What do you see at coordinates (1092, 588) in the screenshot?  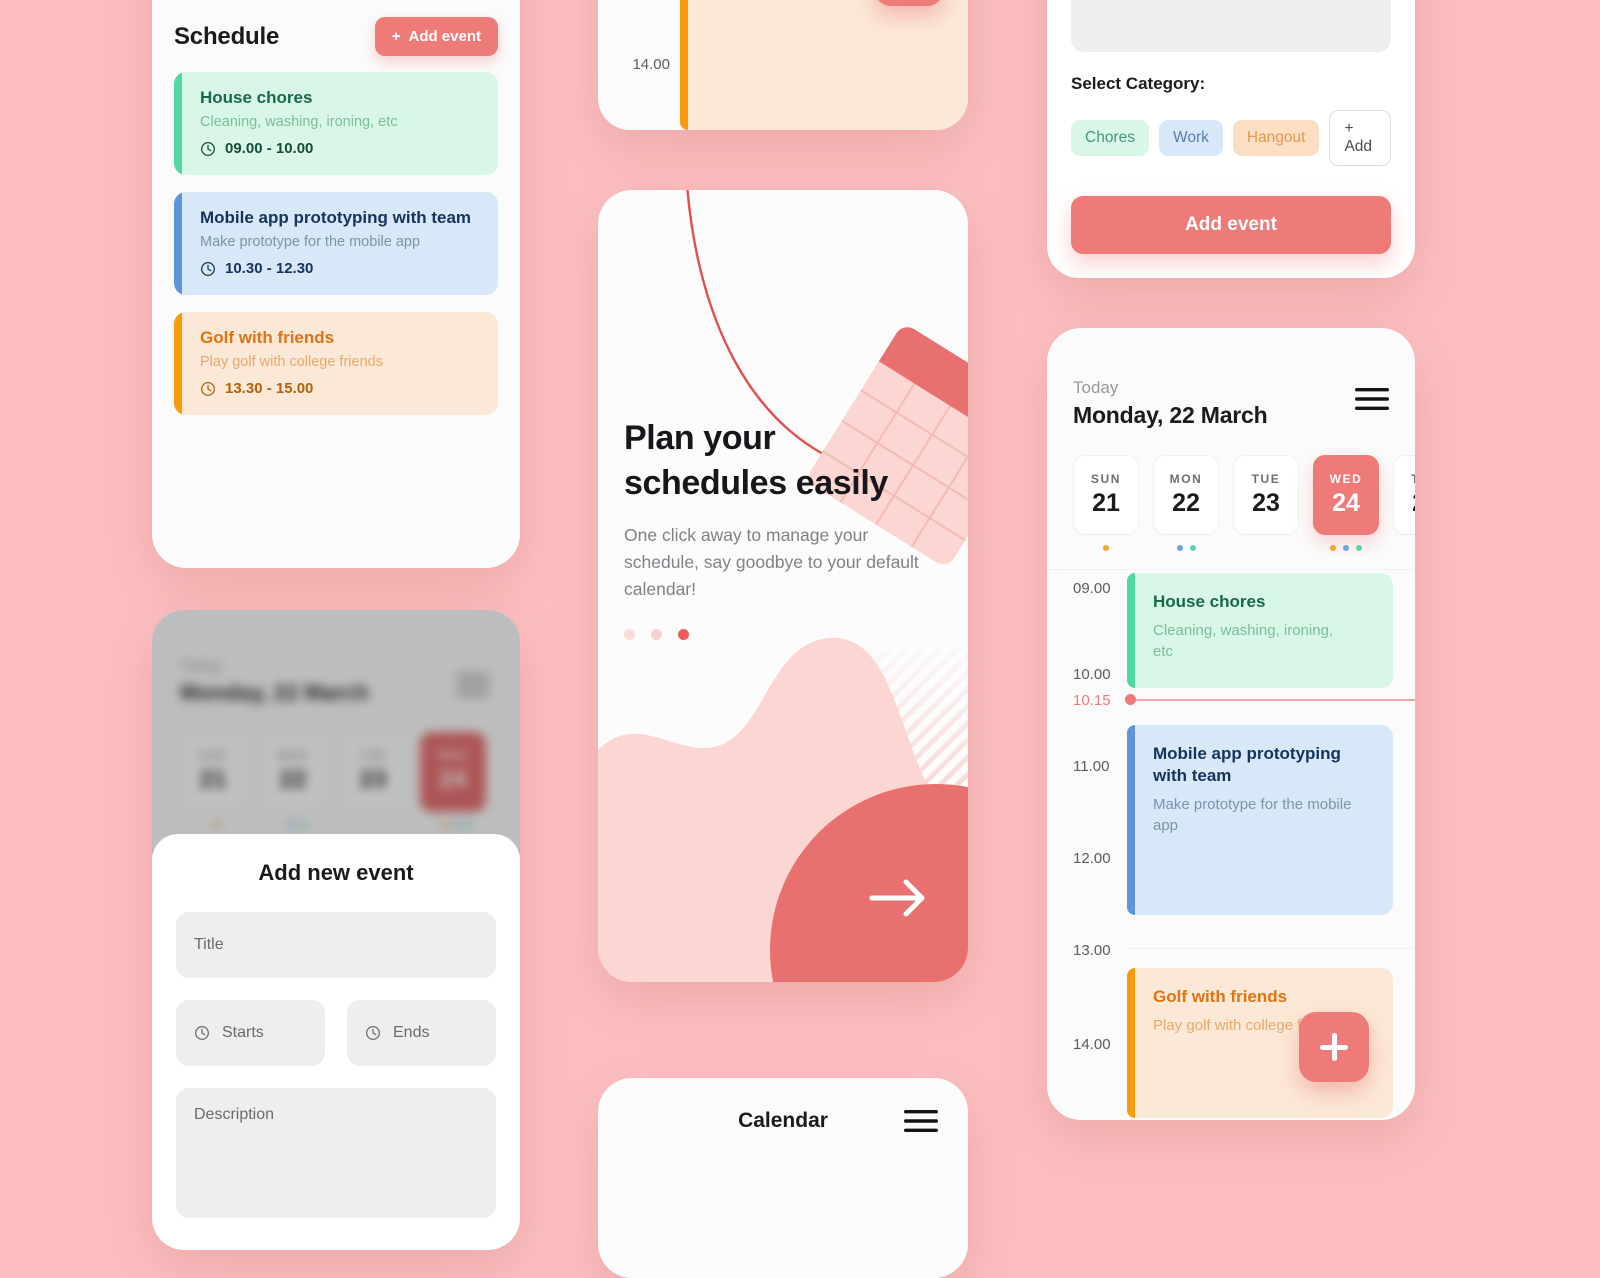 I see `hour-label: 09.00` at bounding box center [1092, 588].